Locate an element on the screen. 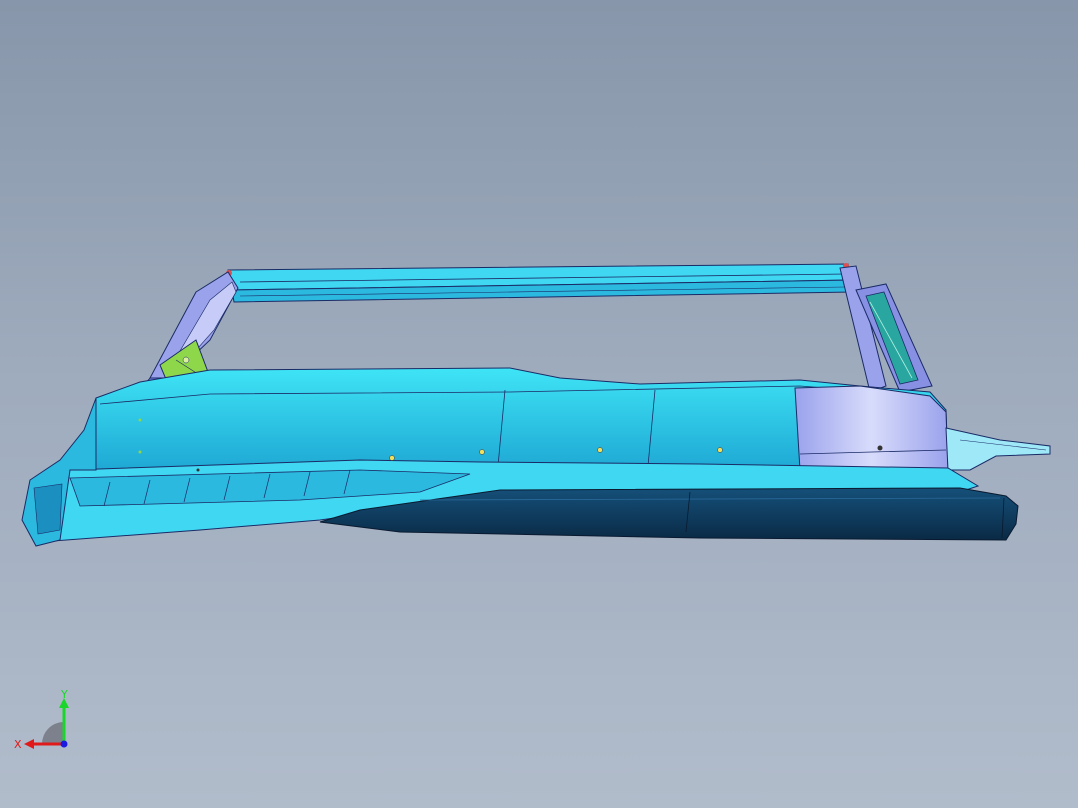 The height and width of the screenshot is (808, 1078). z-axis-dot is located at coordinates (64, 744).